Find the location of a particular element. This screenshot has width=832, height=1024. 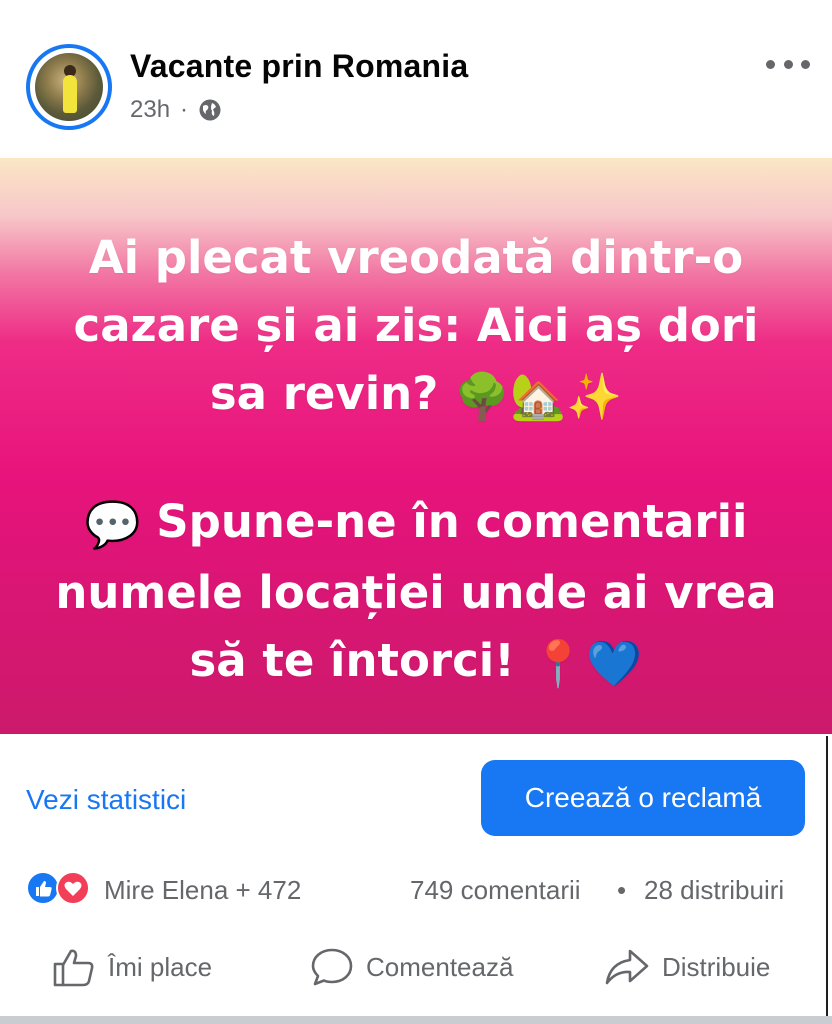

thumbs-up-icon is located at coordinates (73, 968).